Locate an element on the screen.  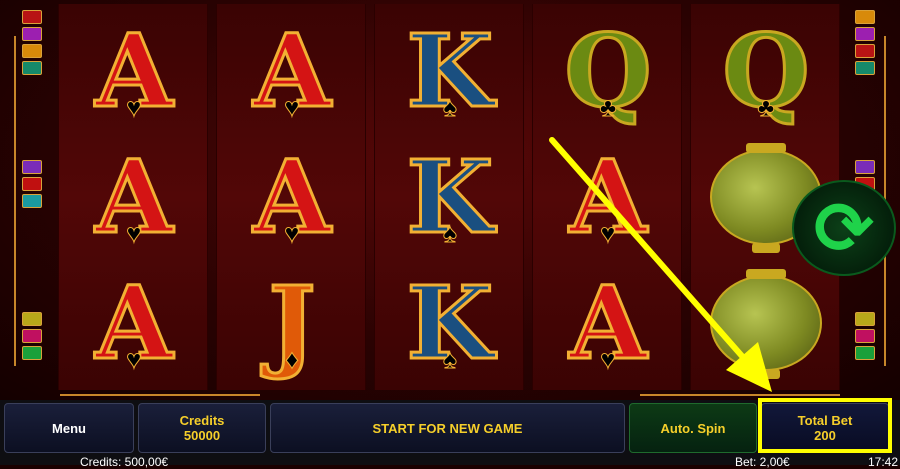
auto-spin-label: Auto. Spin is located at coordinates (693, 428).